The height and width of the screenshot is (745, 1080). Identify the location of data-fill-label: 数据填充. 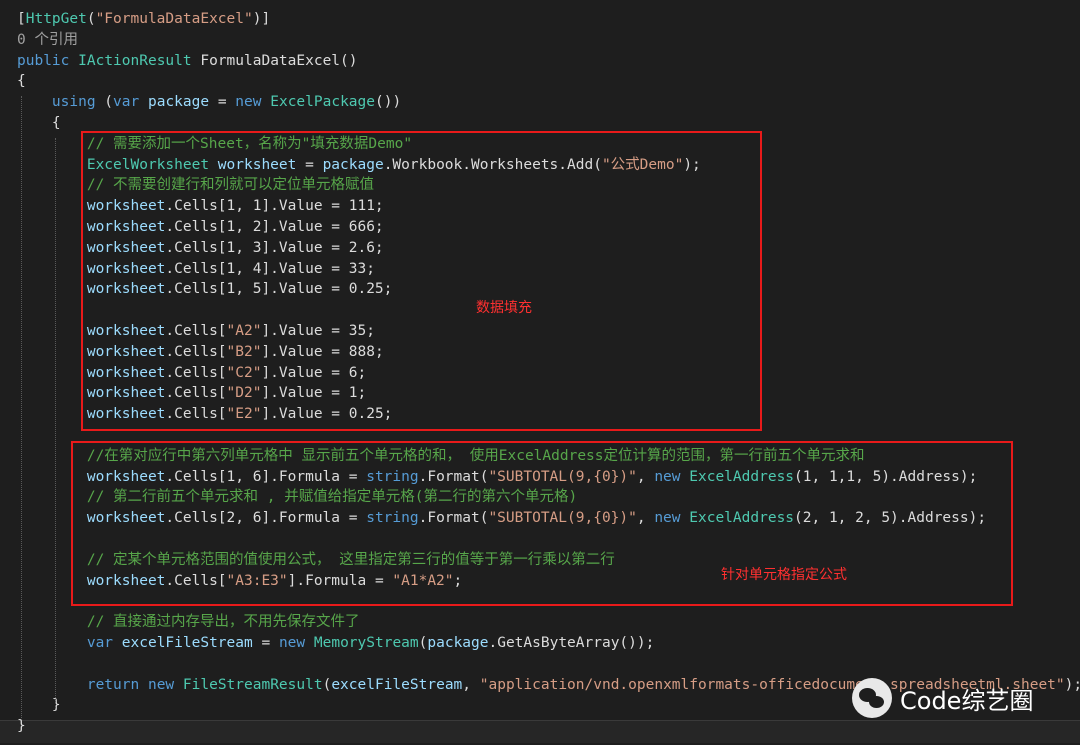
(504, 308).